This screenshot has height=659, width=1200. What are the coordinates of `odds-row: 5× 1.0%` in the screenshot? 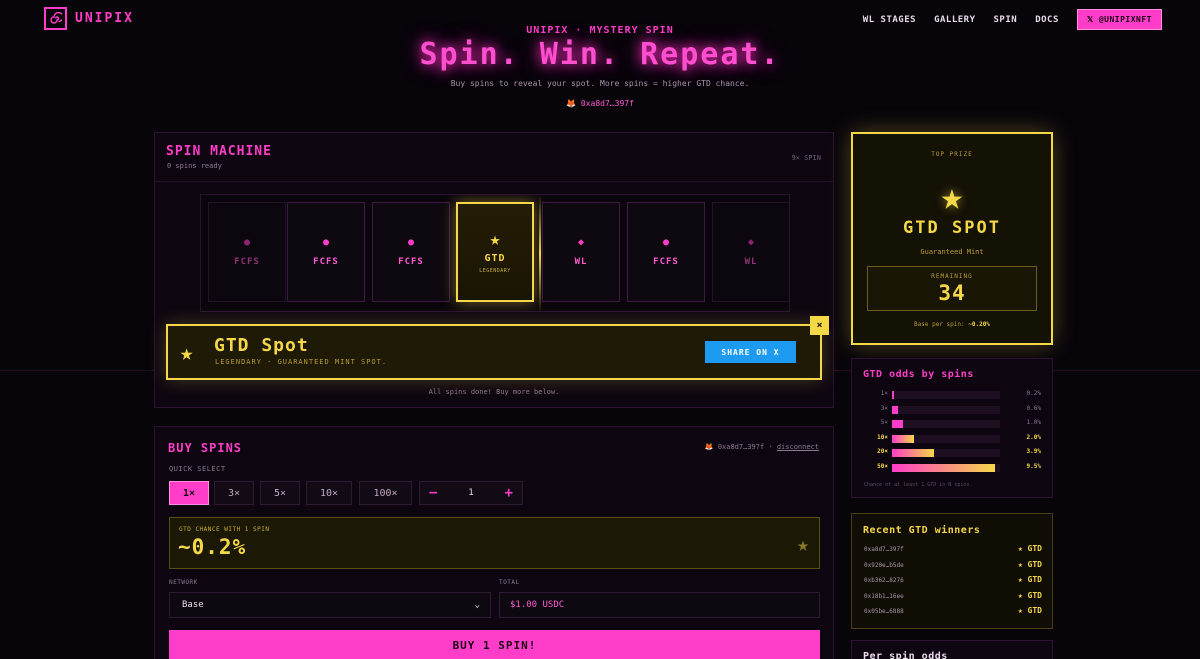 It's located at (952, 424).